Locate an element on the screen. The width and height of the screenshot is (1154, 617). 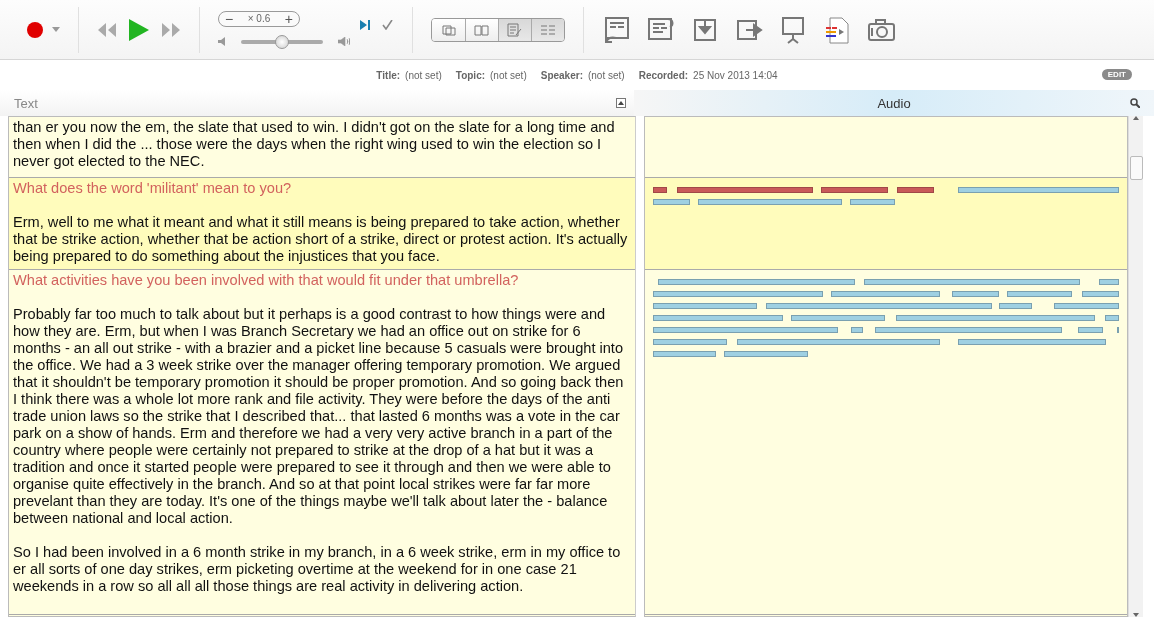
speed-value: × 0.6 is located at coordinates (259, 18).